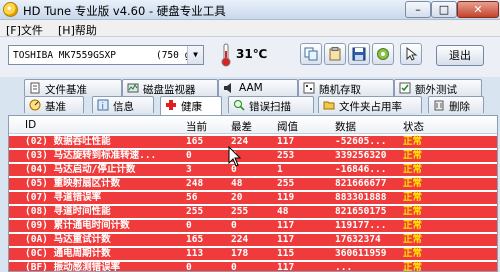  Describe the element at coordinates (370, 104) in the screenshot. I see `tab-folder-usage: 文件夹占用率` at that location.